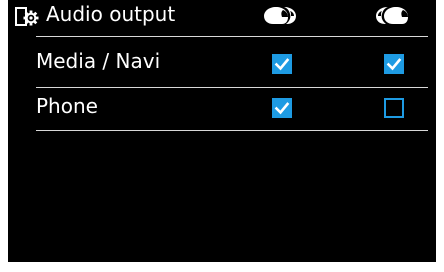  I want to click on media-navi-passenger-checkbox, so click(394, 64).